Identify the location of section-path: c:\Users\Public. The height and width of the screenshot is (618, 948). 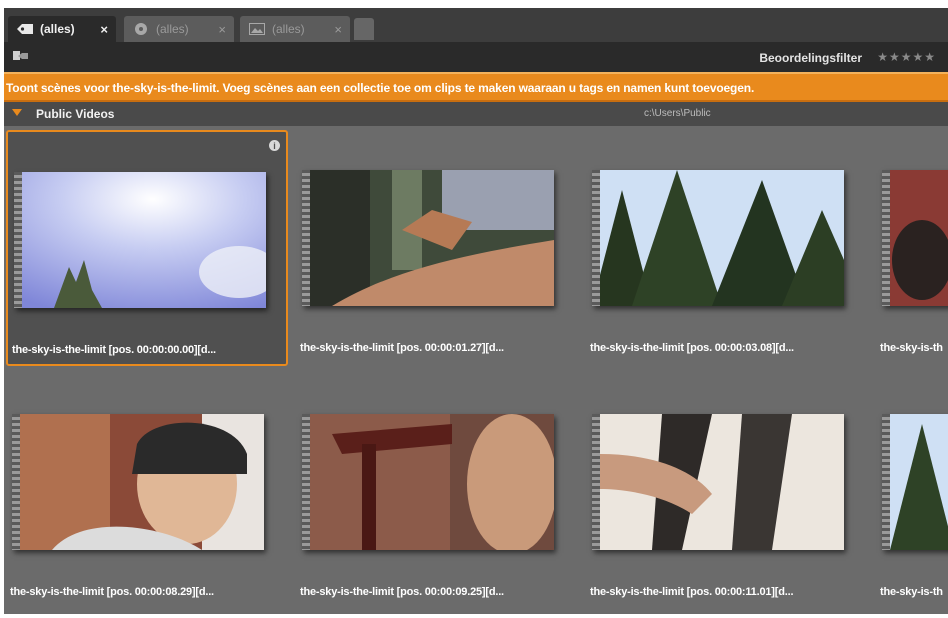
(677, 113).